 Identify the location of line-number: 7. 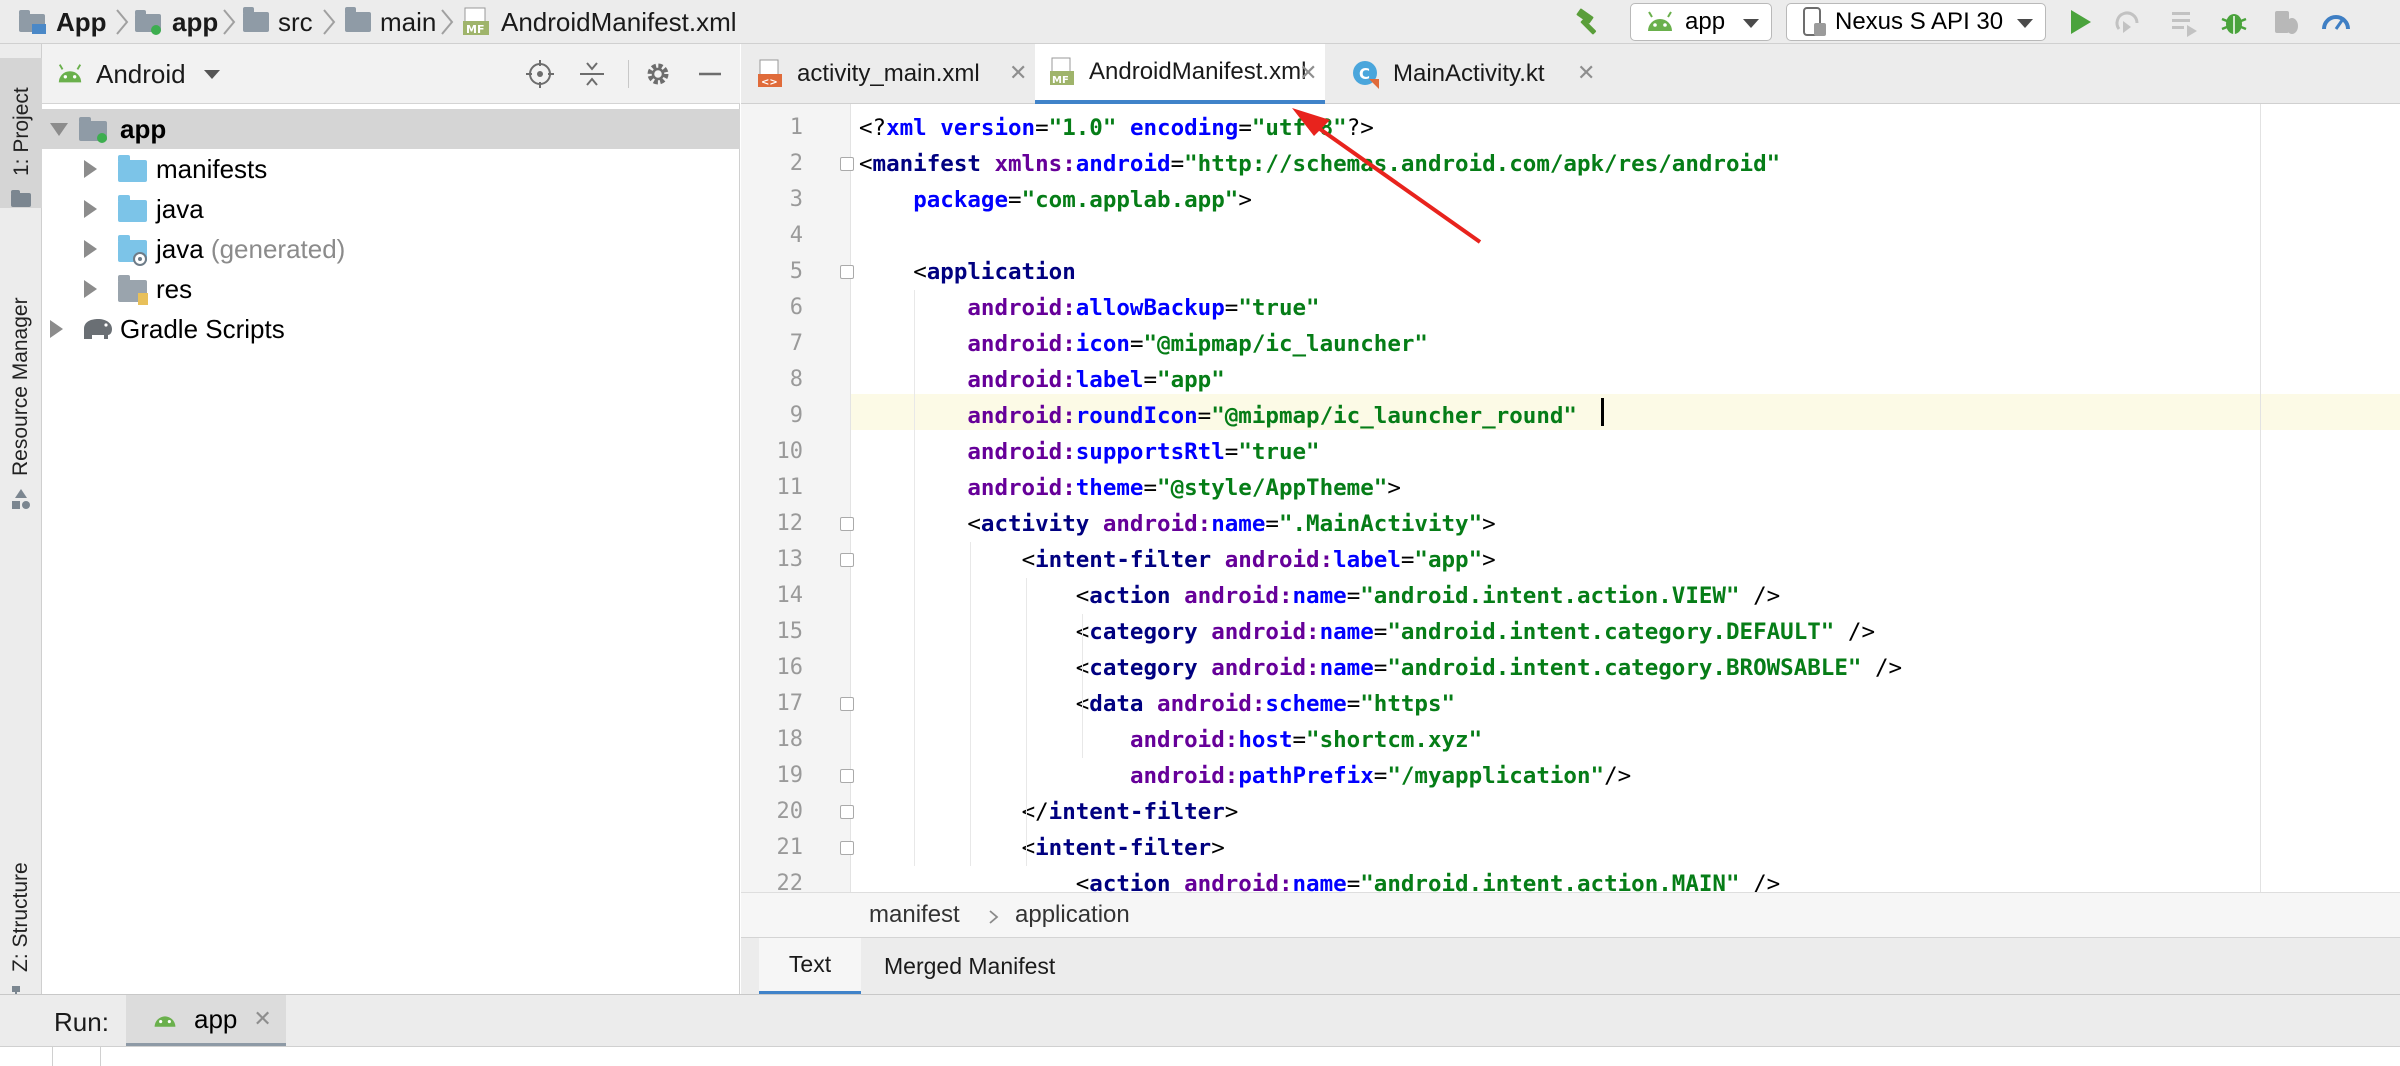
(796, 343).